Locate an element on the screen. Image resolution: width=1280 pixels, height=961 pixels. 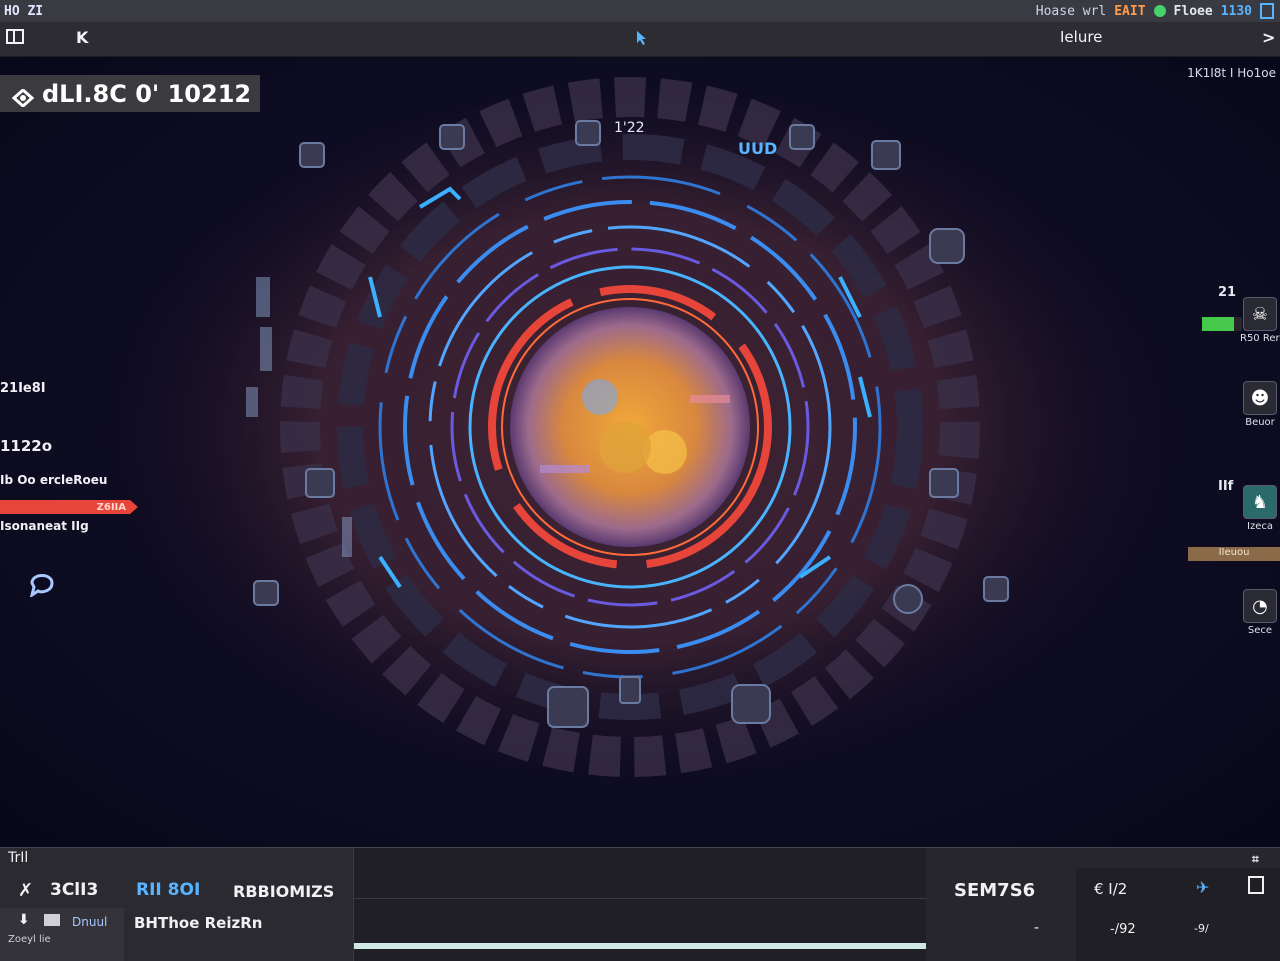
right-item-1: ☠ R50 Rerec is located at coordinates (1260, 320).